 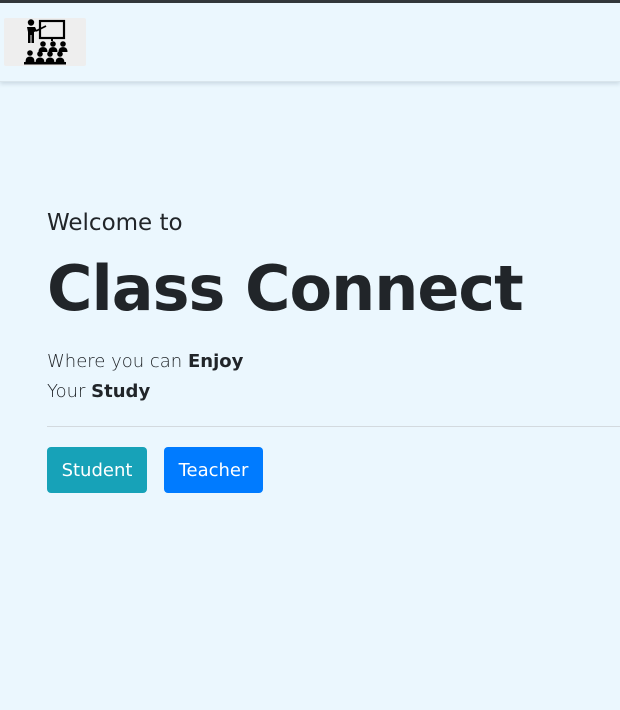 What do you see at coordinates (66, 391) in the screenshot?
I see `tagline-line2-prefix: Your` at bounding box center [66, 391].